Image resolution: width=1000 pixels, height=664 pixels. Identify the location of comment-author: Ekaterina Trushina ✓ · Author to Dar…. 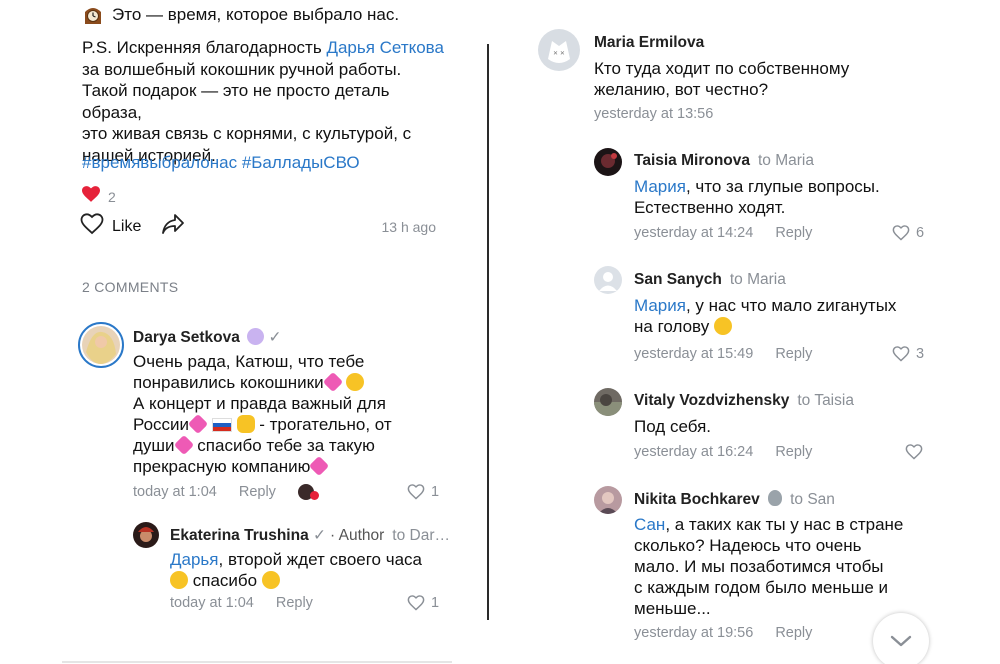
(310, 535).